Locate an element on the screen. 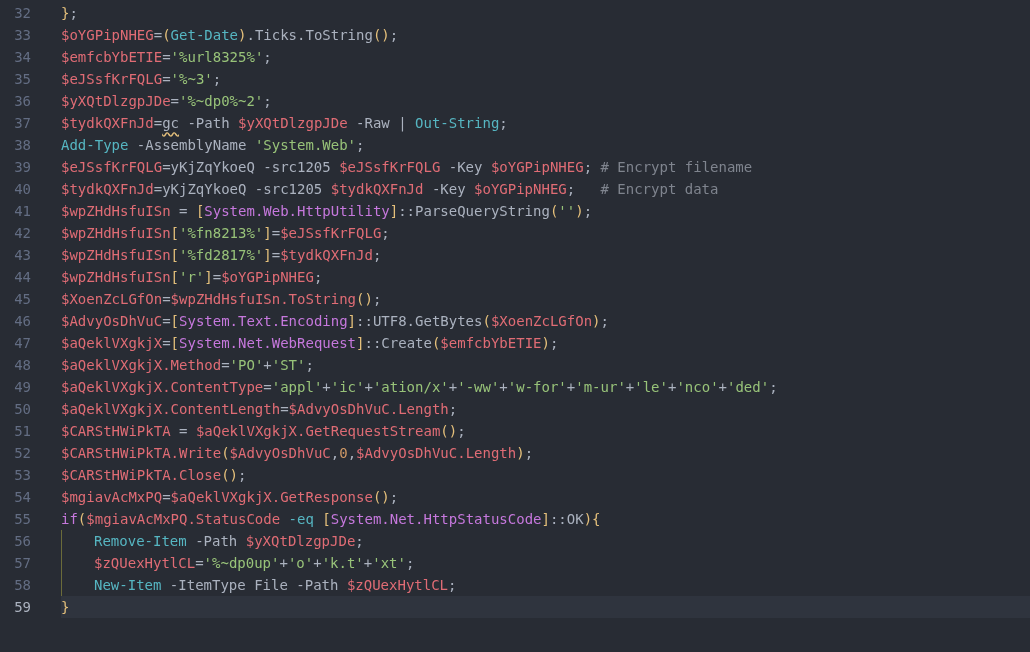  code-text: $zQUexHytlCL='%~dp0up'+'o'+'k.t'+'xt'; is located at coordinates (254, 563).